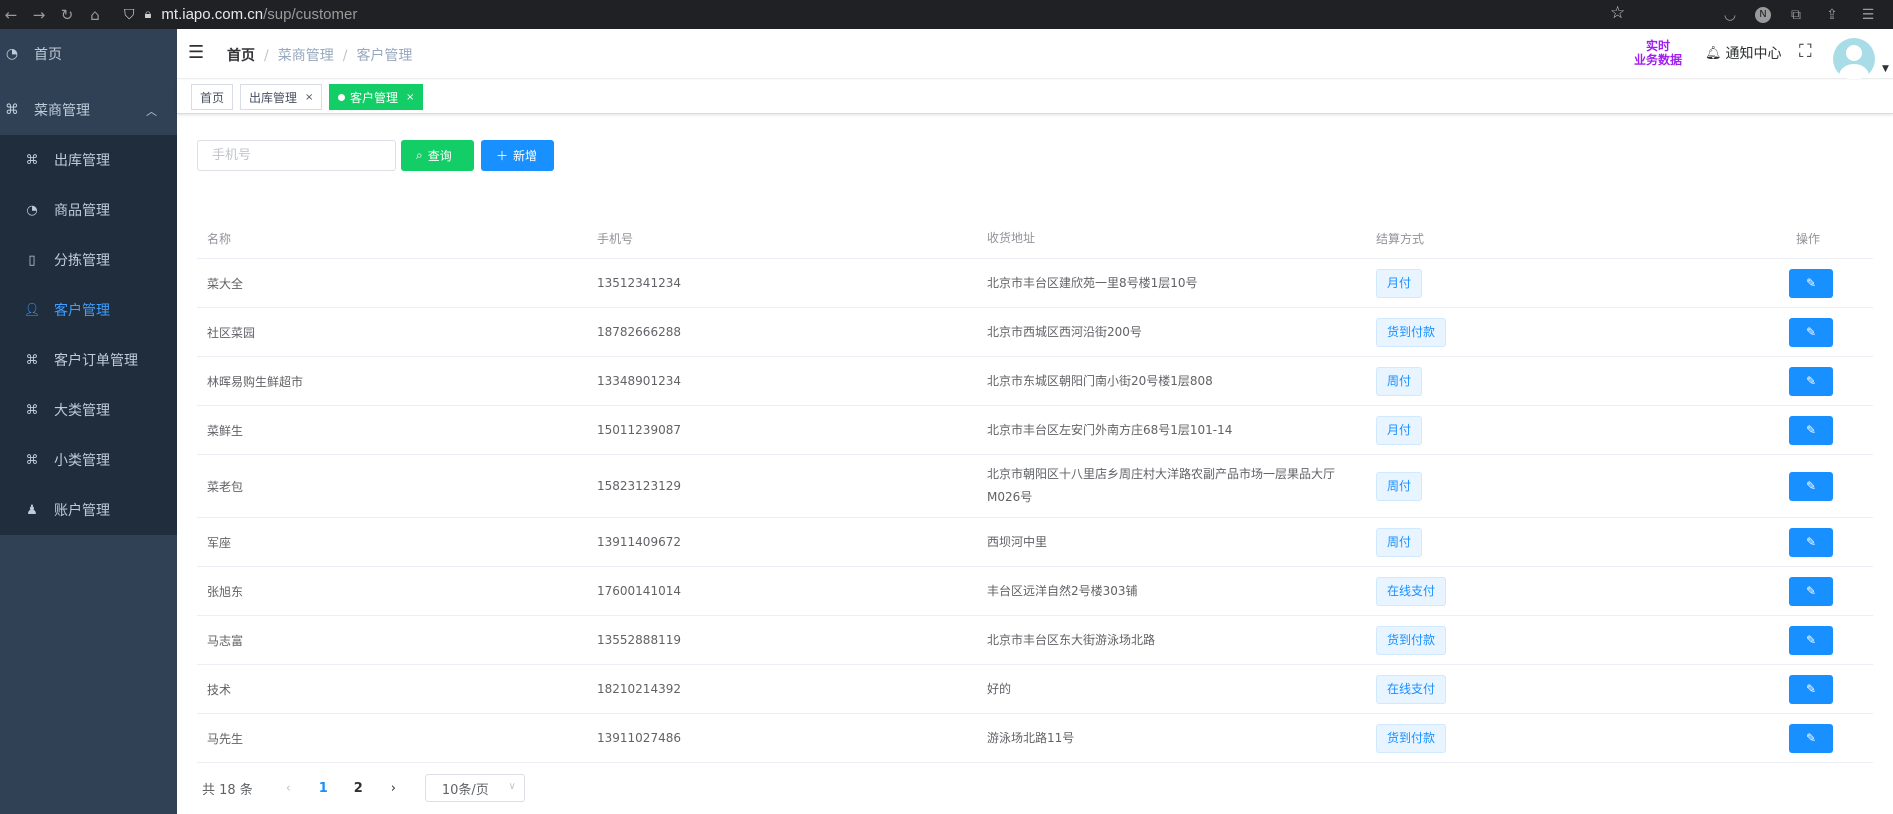  I want to click on sidebar-item-customers: 👤︎ 客户管理, so click(88, 310).